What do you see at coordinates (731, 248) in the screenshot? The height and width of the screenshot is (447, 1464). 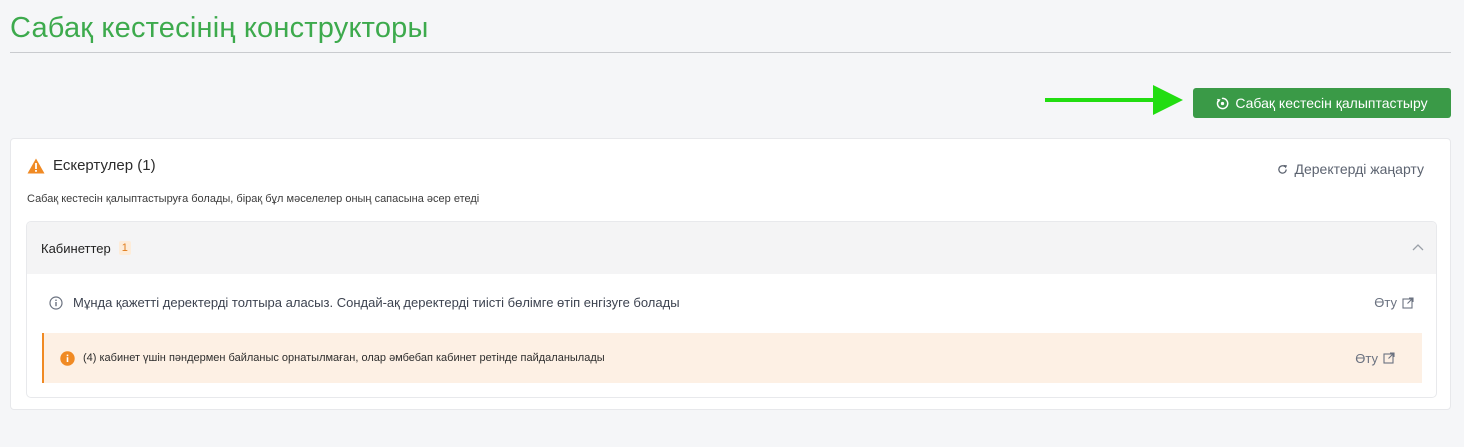 I see `rooms-panel-header: Кабинеттер 1` at bounding box center [731, 248].